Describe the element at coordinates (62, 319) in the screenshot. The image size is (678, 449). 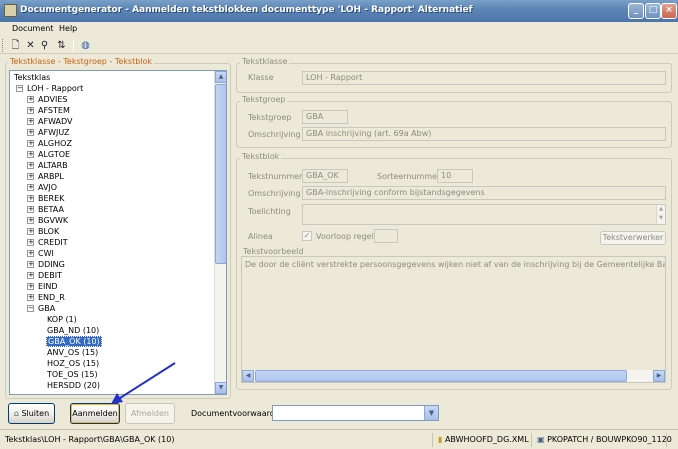
I see `tree-item-tekstblok: KOP (1)` at that location.